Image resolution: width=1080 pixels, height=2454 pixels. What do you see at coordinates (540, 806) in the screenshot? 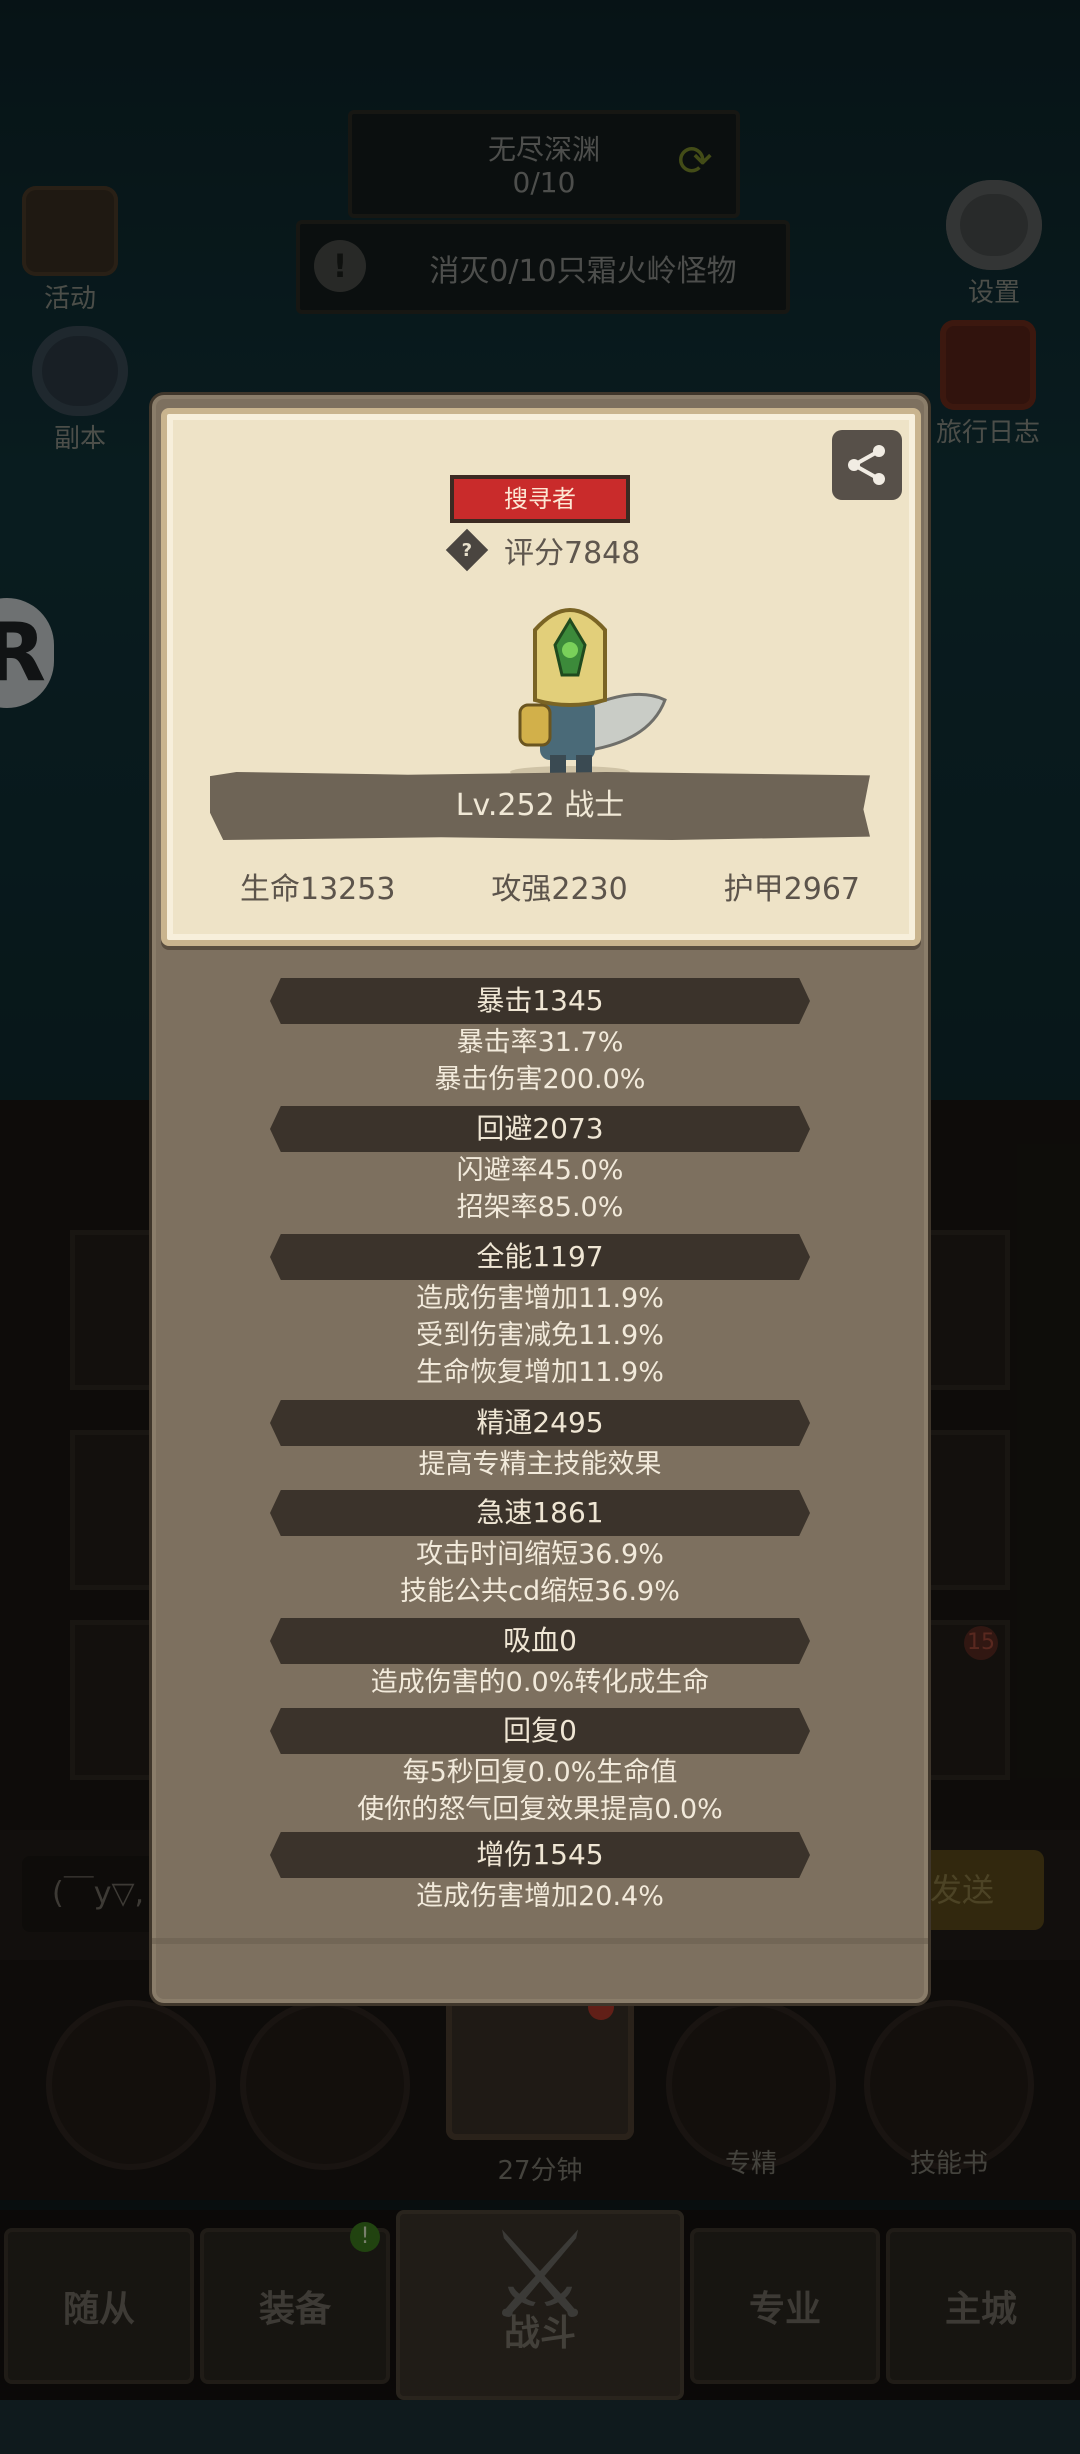
I see `level-class-bar: Lv.252 战士` at bounding box center [540, 806].